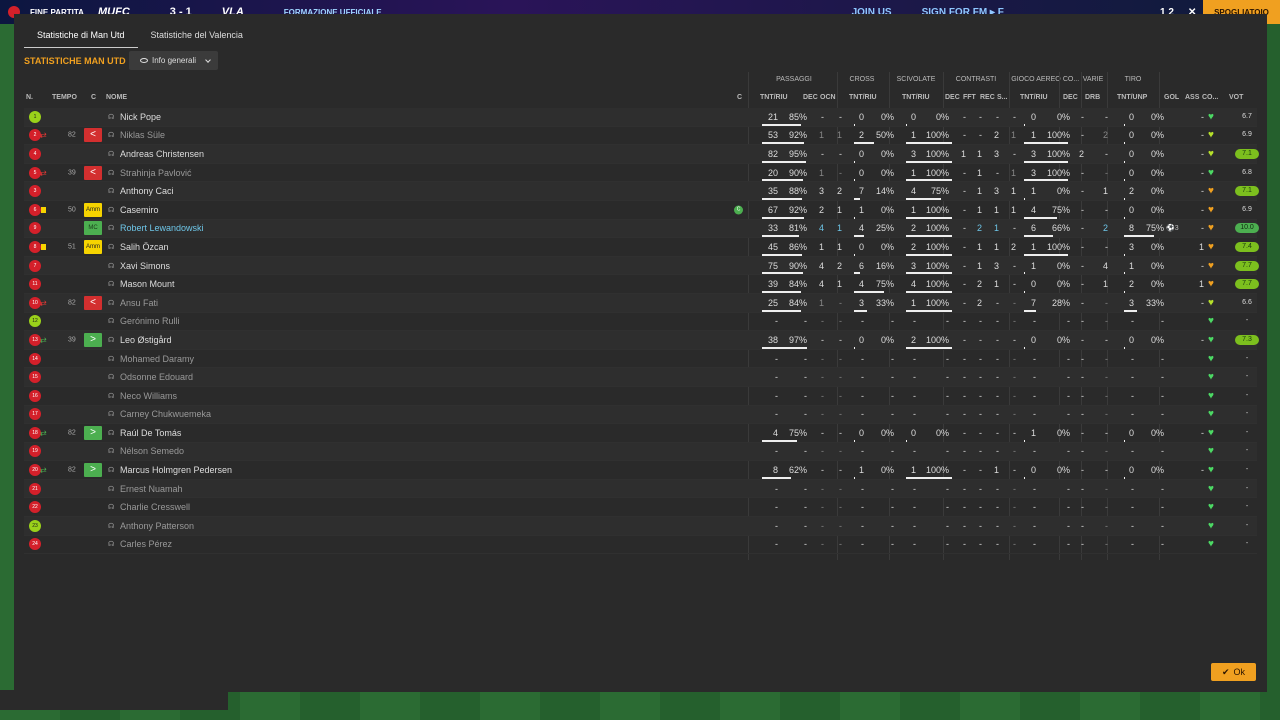 The image size is (1280, 720). I want to click on player-name: Neco Williams, so click(148, 396).